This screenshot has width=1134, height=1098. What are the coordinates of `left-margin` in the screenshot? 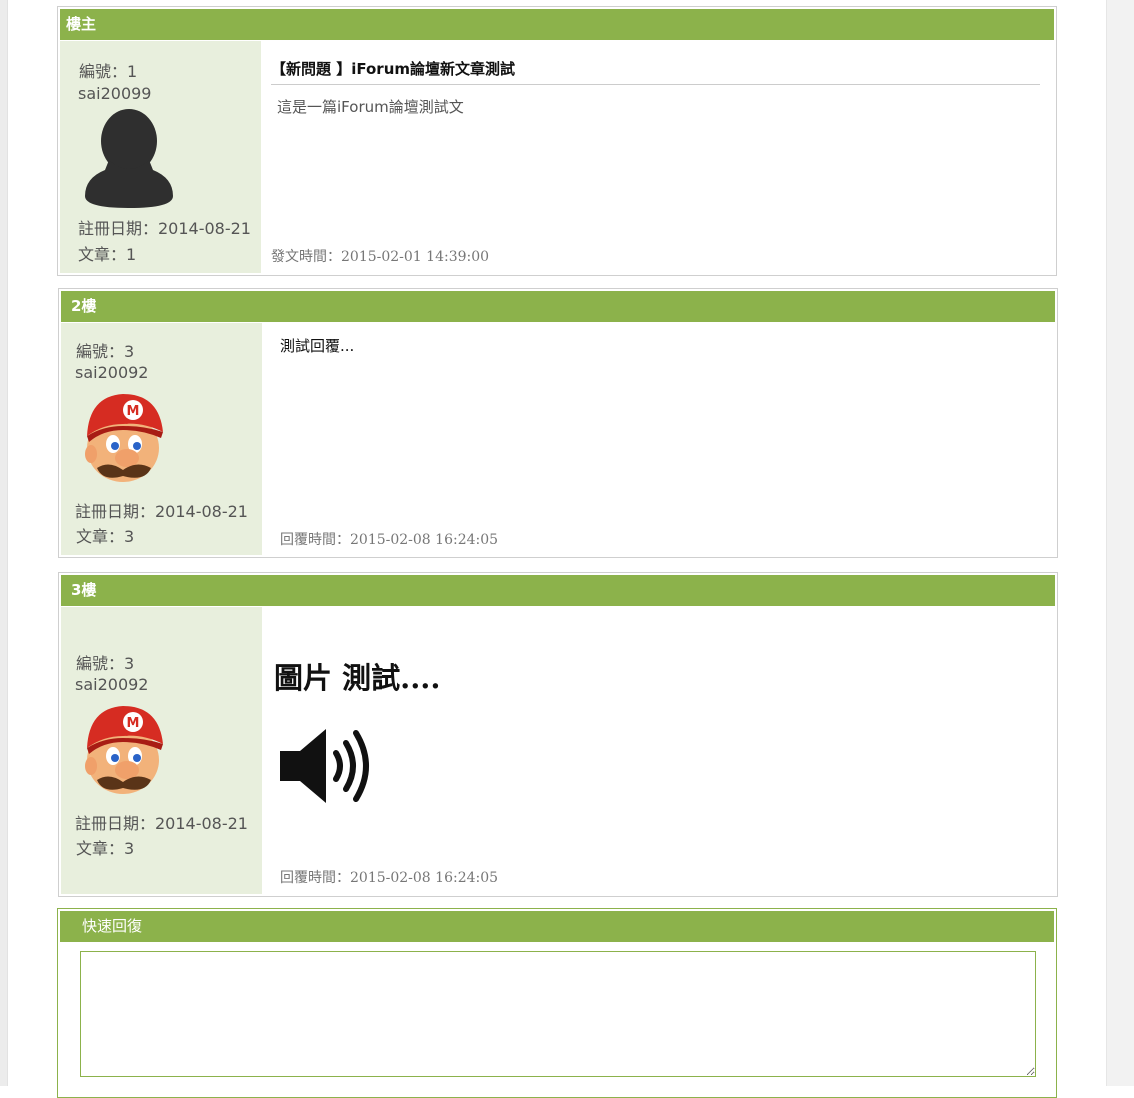 It's located at (4, 543).